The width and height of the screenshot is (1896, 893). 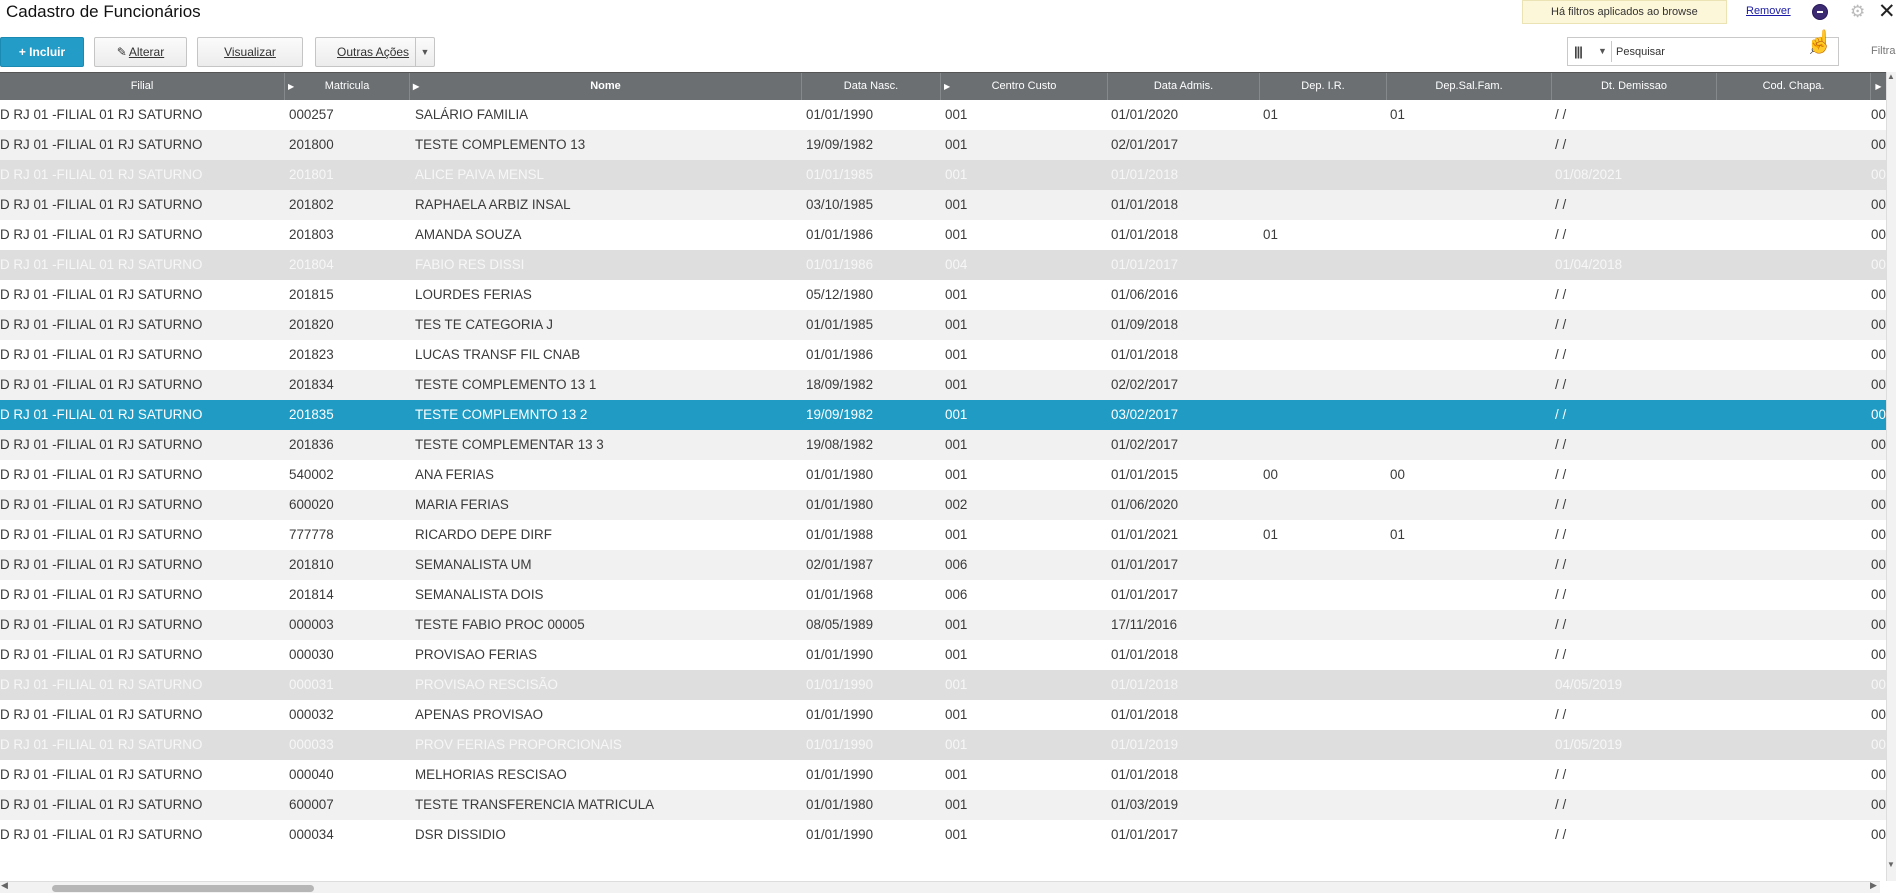 What do you see at coordinates (42, 52) in the screenshot?
I see `incluir-button: + Incluir` at bounding box center [42, 52].